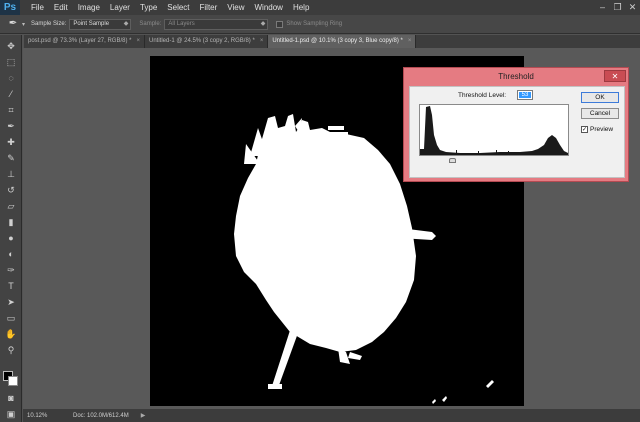 The width and height of the screenshot is (640, 422). I want to click on clone-stamp-tool-icon: ⊥, so click(11, 174).